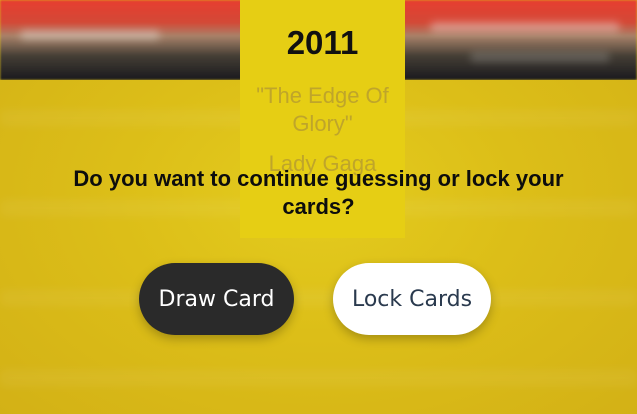 The height and width of the screenshot is (414, 637). I want to click on card-year: 2011, so click(322, 42).